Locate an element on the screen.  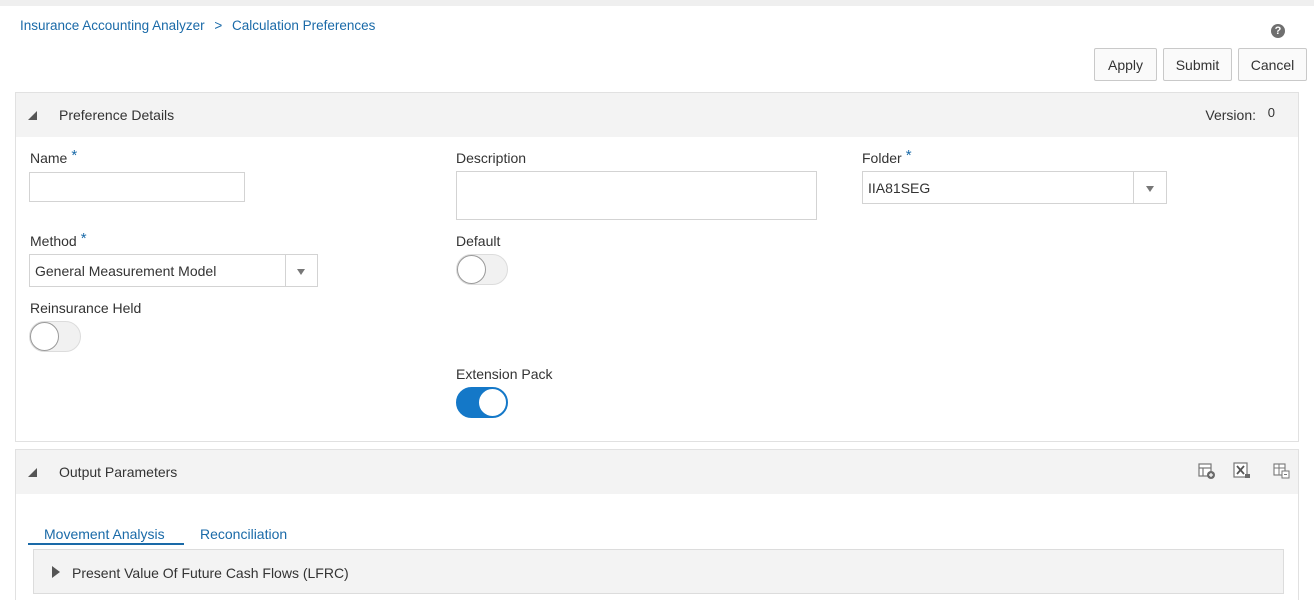
panel-title: Preference Details is located at coordinates (117, 115).